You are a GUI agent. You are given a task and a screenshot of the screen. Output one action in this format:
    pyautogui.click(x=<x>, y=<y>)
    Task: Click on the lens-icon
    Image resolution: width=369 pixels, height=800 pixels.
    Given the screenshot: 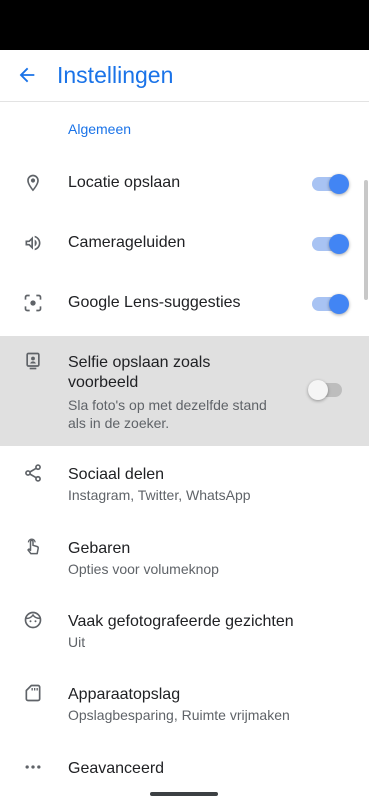 What is the action you would take?
    pyautogui.click(x=33, y=303)
    